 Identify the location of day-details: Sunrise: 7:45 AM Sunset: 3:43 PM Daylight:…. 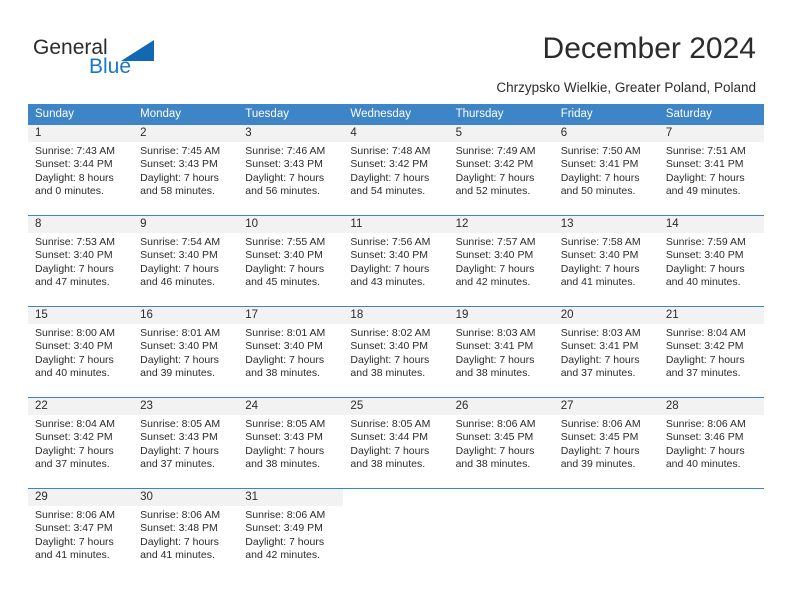
(185, 170).